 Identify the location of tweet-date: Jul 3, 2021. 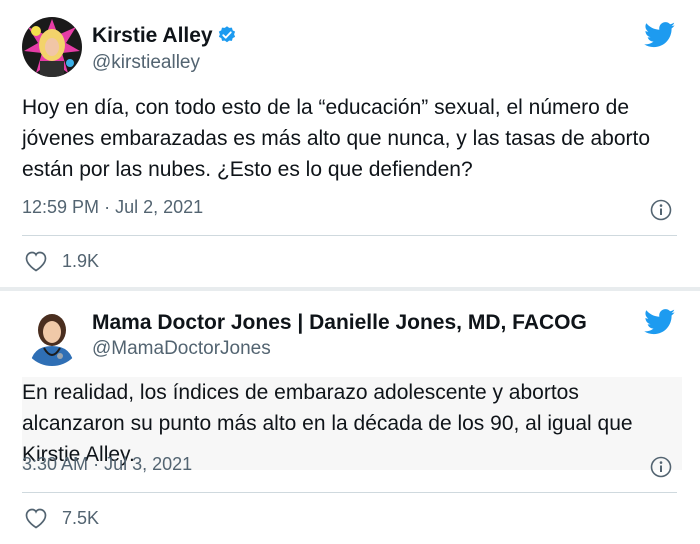
(148, 464).